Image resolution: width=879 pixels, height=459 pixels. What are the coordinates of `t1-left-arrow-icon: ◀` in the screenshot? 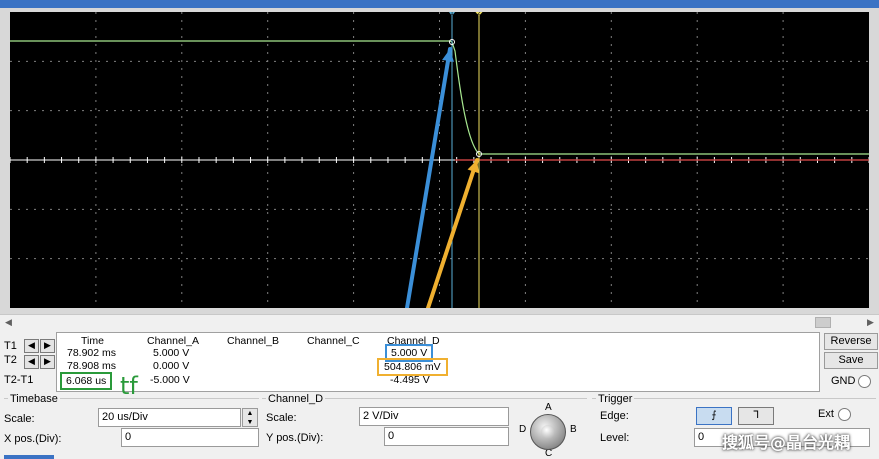 It's located at (31, 346).